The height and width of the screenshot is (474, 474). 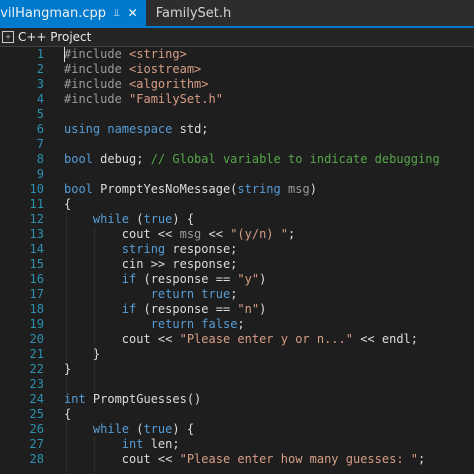 What do you see at coordinates (154, 324) in the screenshot?
I see `code-text: return false;` at bounding box center [154, 324].